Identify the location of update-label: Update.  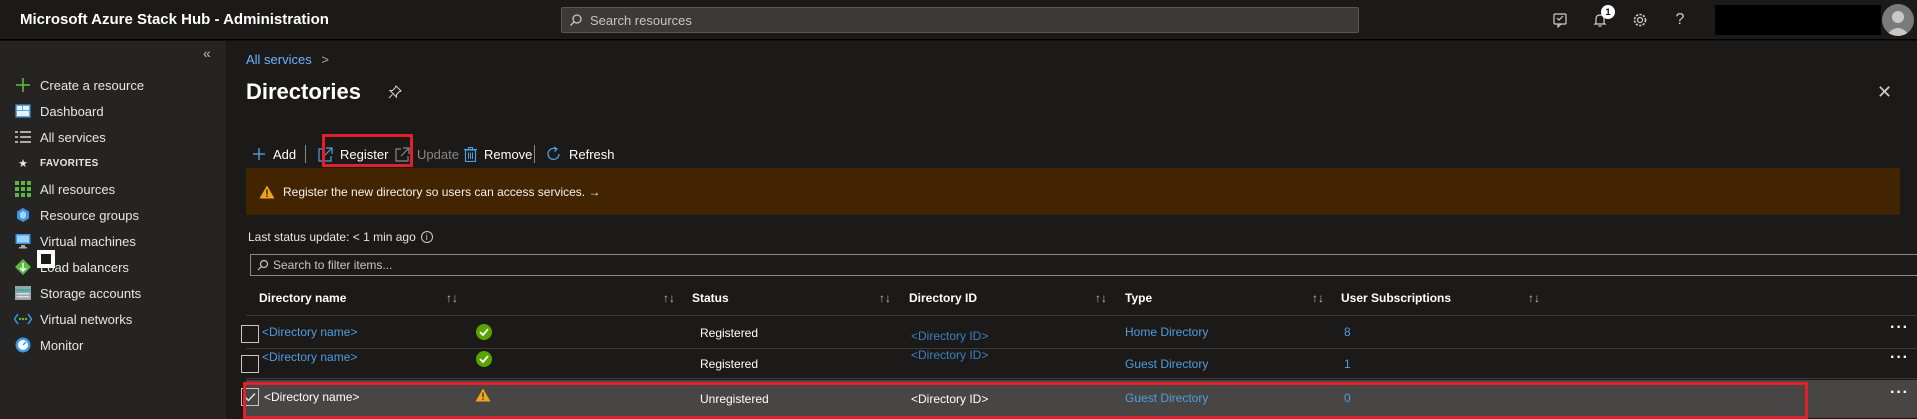
(438, 154).